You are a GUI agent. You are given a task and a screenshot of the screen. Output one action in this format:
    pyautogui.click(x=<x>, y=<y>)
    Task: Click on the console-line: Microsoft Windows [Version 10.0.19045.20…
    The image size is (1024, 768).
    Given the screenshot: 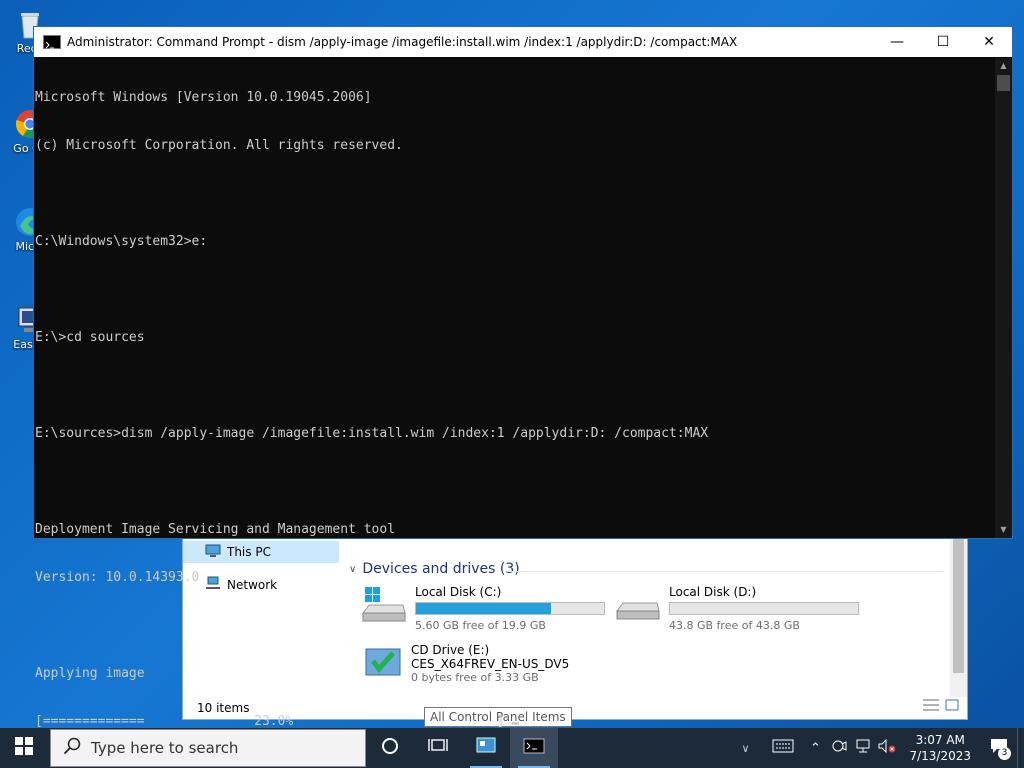 What is the action you would take?
    pyautogui.click(x=203, y=97)
    